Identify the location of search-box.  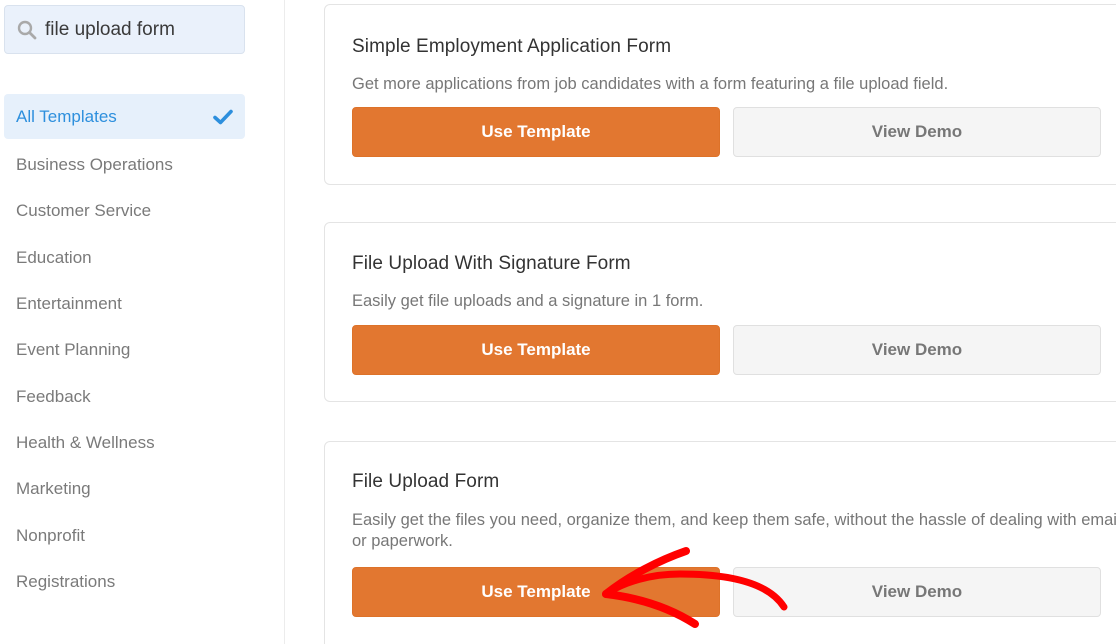
(124, 29).